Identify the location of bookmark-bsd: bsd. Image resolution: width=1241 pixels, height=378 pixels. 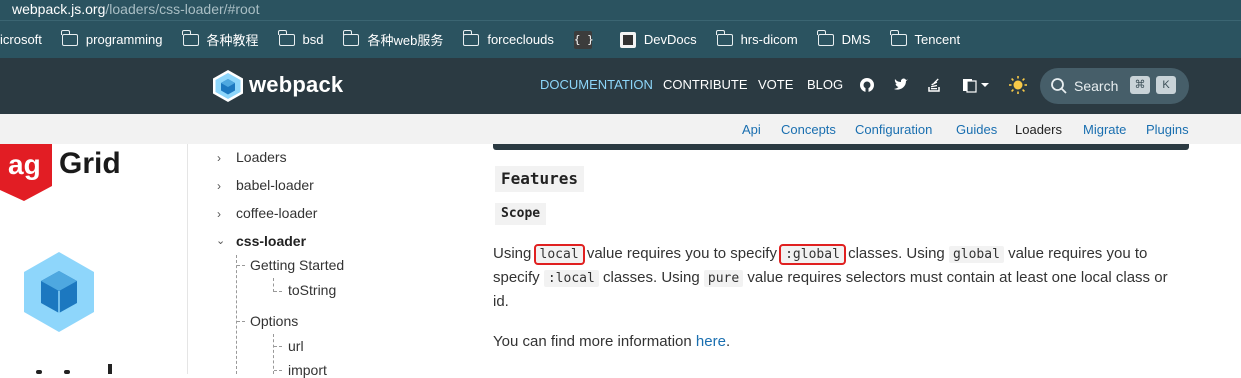
(301, 40).